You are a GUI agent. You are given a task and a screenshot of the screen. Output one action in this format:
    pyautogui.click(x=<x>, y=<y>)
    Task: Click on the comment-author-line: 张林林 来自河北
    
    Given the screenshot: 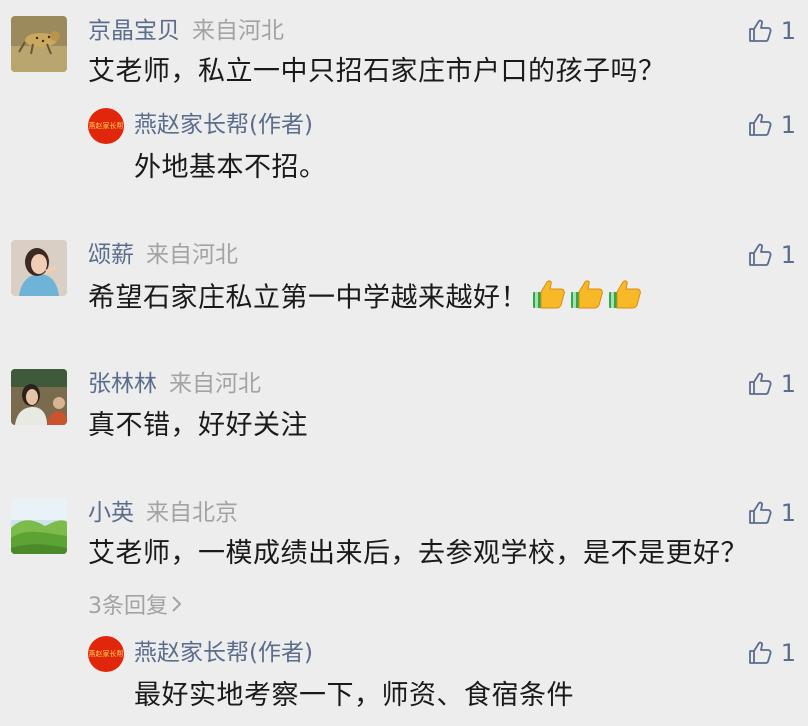 What is the action you would take?
    pyautogui.click(x=174, y=384)
    